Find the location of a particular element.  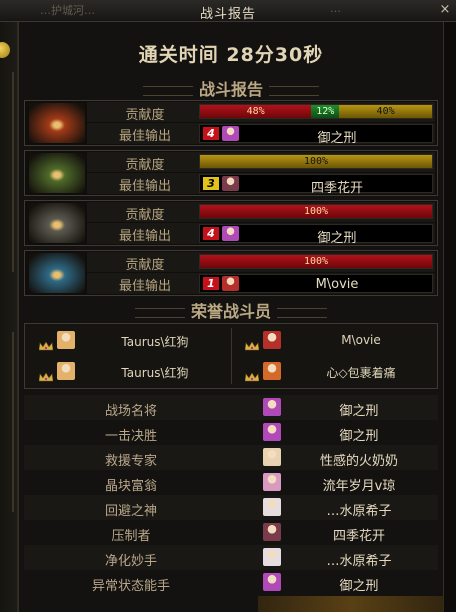

best-output-row: 3 四季花开 is located at coordinates (316, 185).